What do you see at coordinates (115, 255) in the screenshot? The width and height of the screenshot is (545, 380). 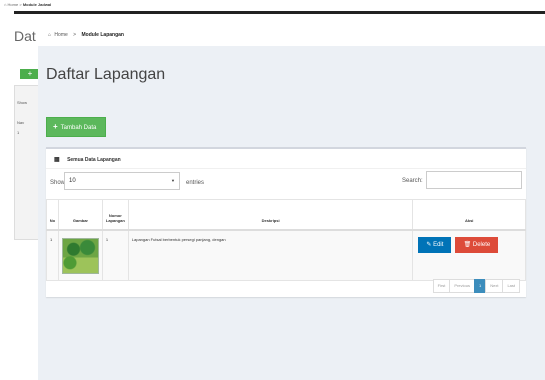 I see `cell-nomor: 1` at bounding box center [115, 255].